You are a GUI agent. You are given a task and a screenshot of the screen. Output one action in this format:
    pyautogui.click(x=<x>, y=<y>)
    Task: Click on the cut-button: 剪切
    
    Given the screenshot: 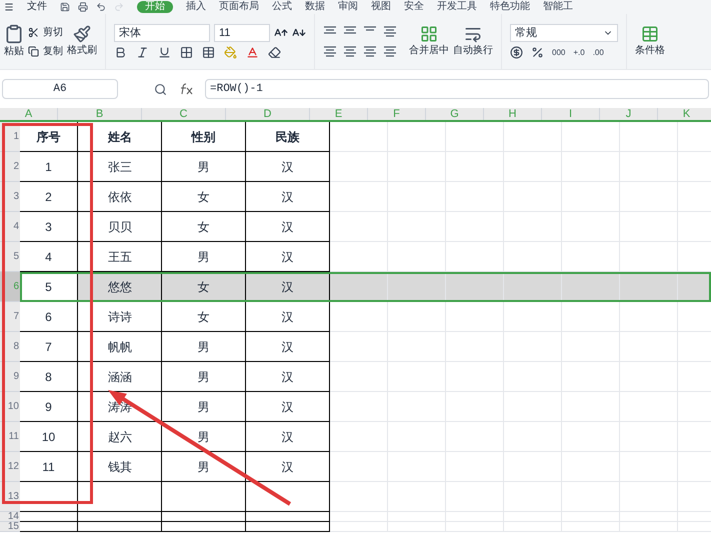 What is the action you would take?
    pyautogui.click(x=45, y=32)
    